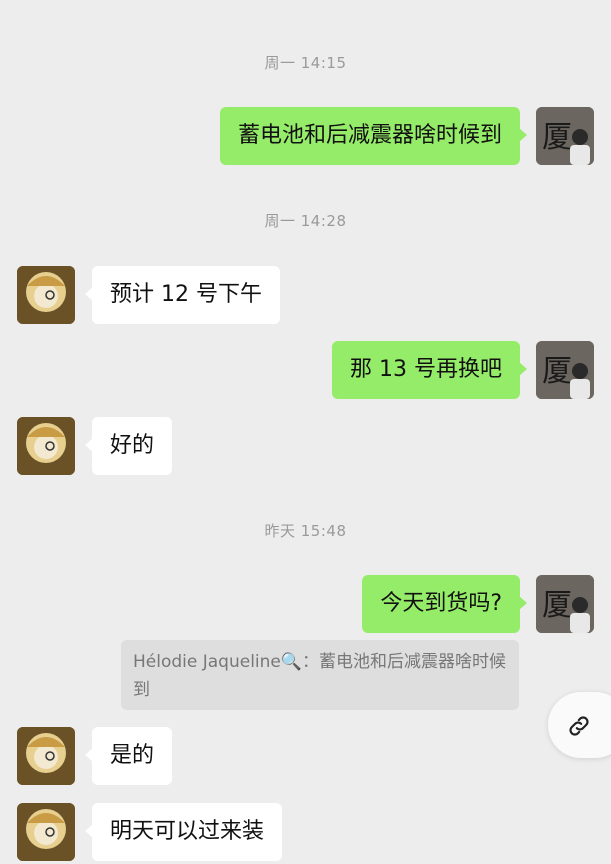 The width and height of the screenshot is (611, 864). I want to click on link-icon, so click(579, 726).